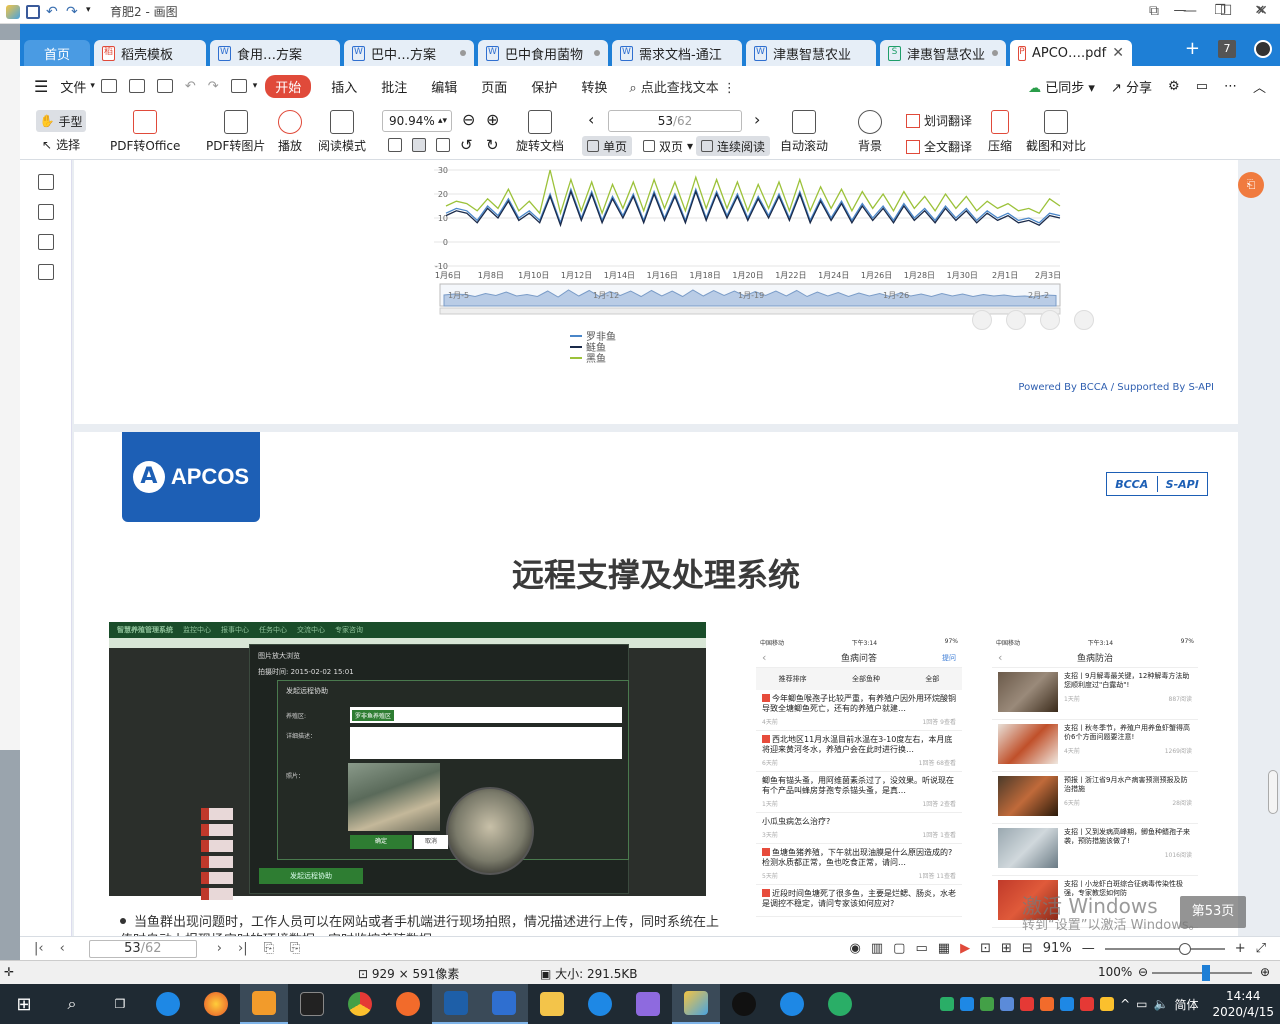 This screenshot has width=1280, height=1024. Describe the element at coordinates (264, 1004) in the screenshot. I see `taskbar-sublime` at that location.